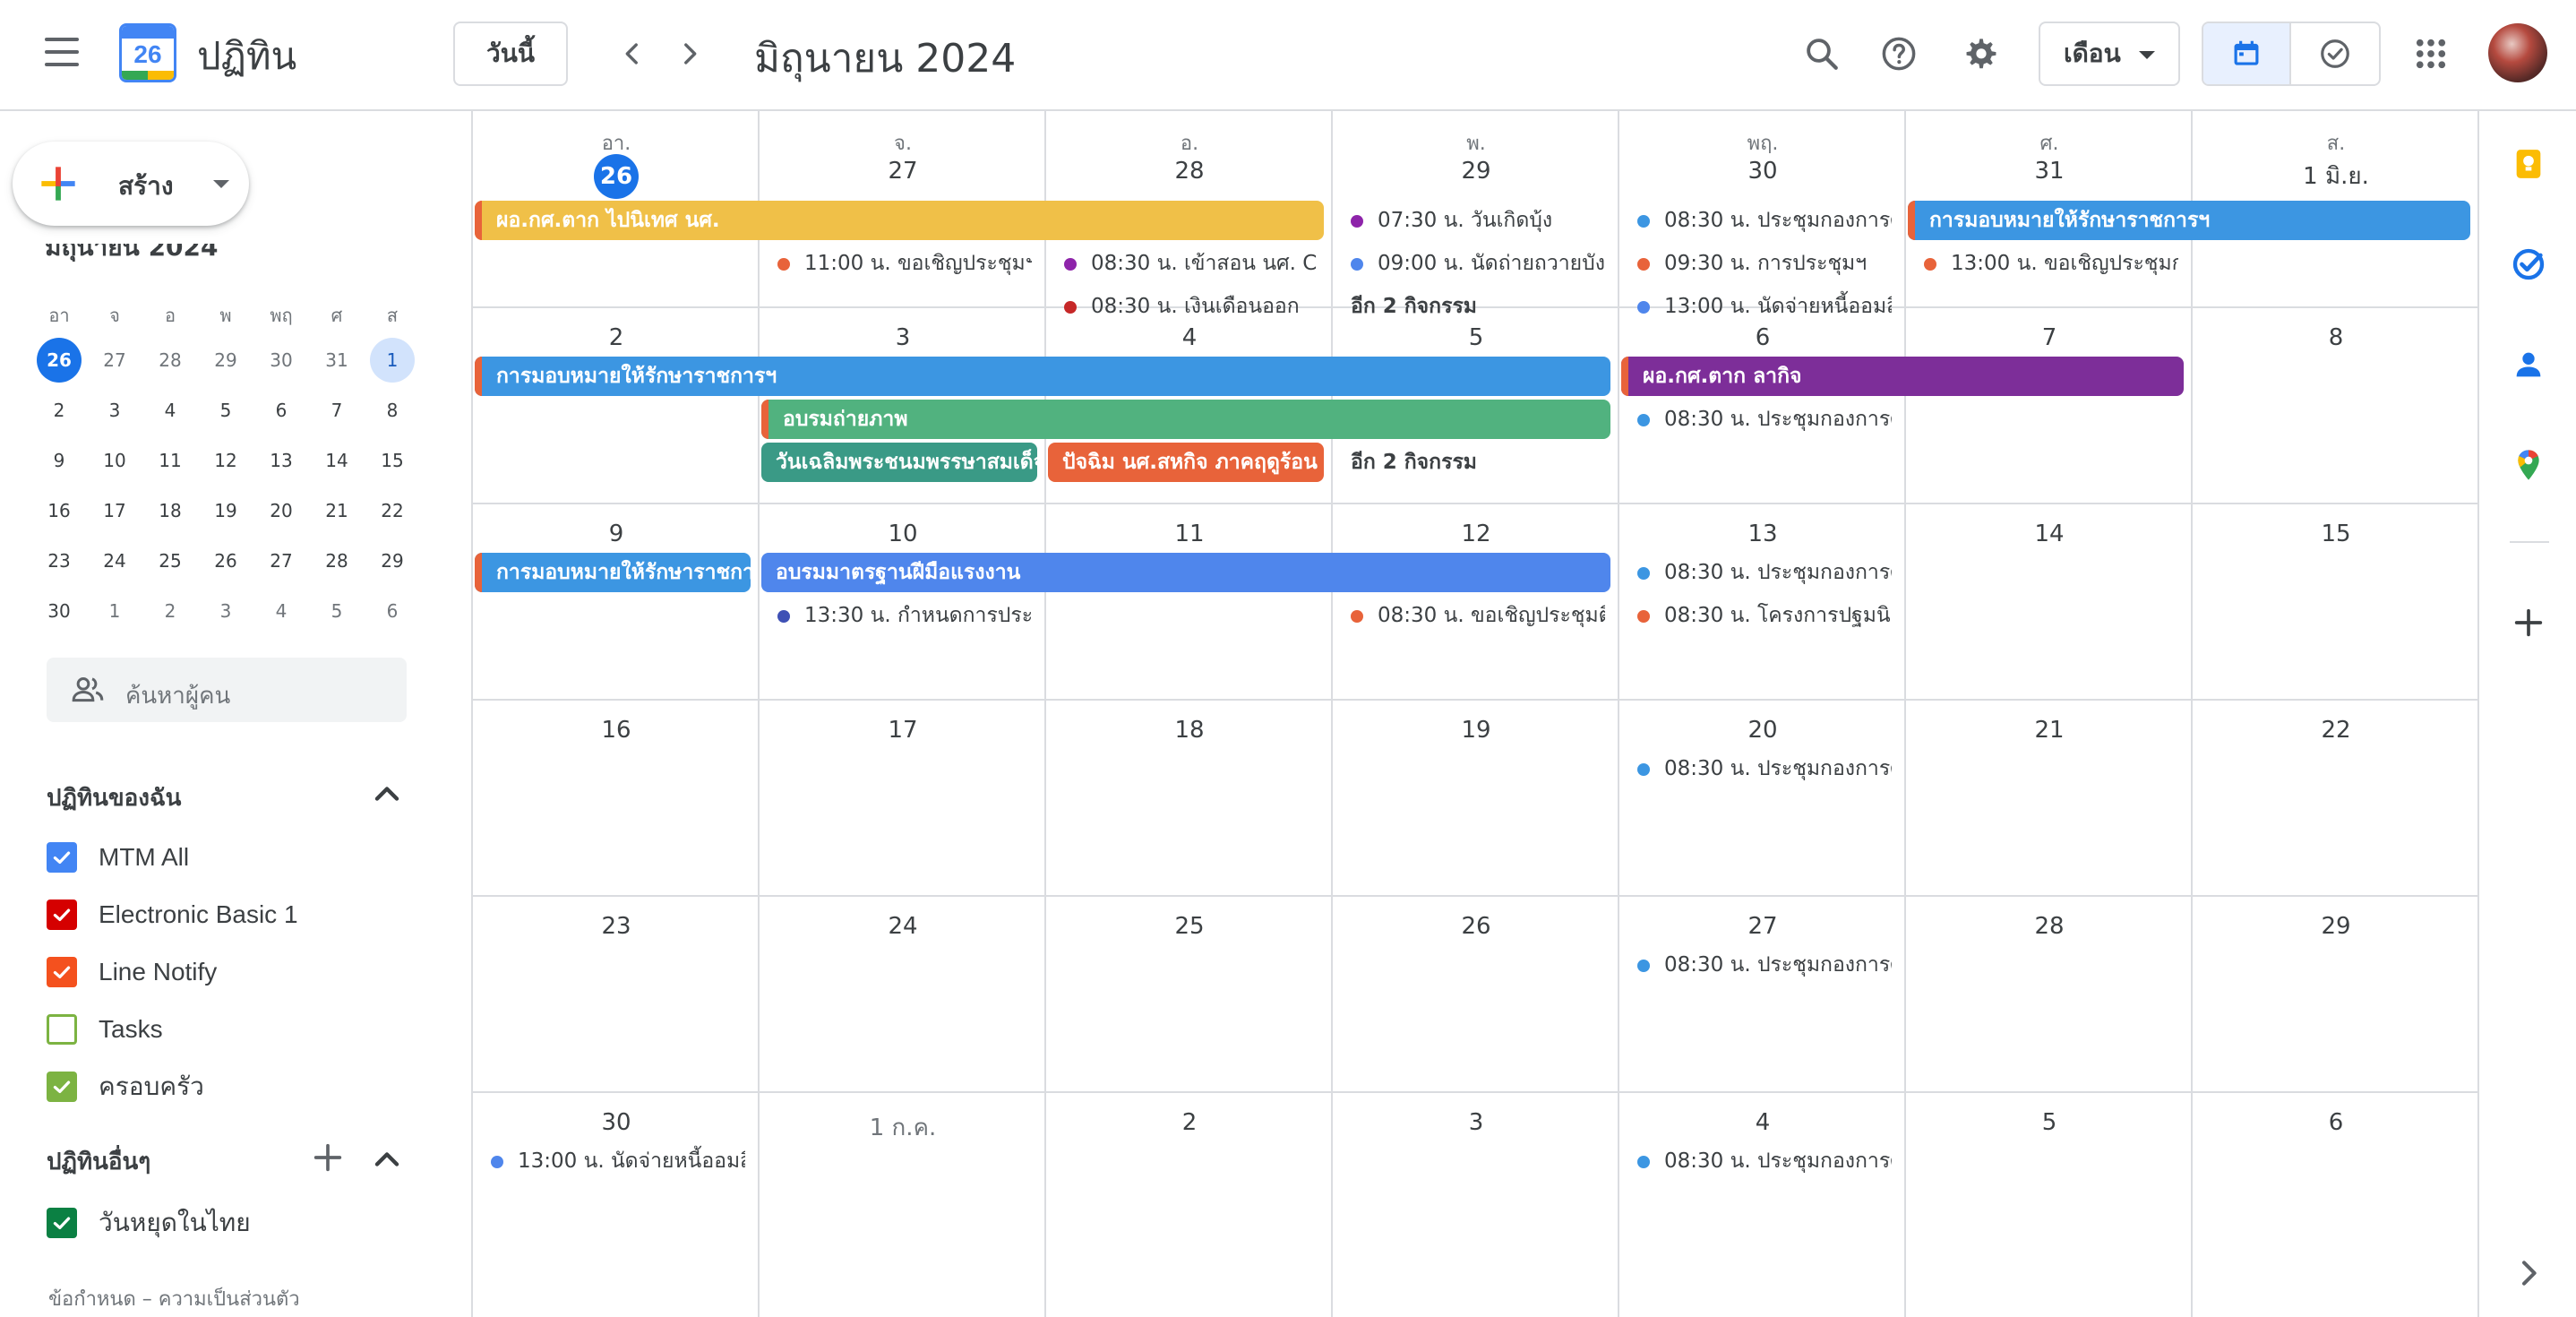 The height and width of the screenshot is (1317, 2576). Describe the element at coordinates (225, 460) in the screenshot. I see `mini-calendar-day: 12` at that location.